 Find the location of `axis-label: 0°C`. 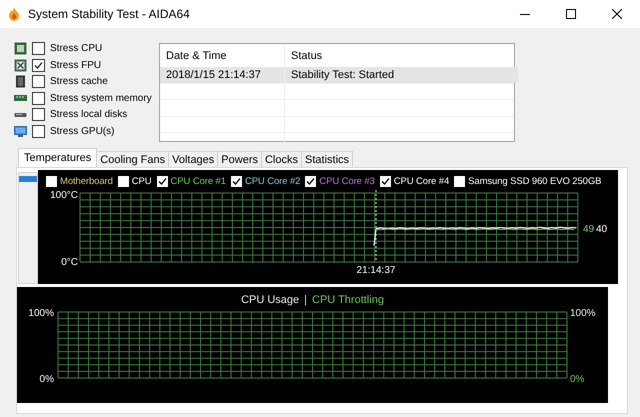

axis-label: 0°C is located at coordinates (69, 262).